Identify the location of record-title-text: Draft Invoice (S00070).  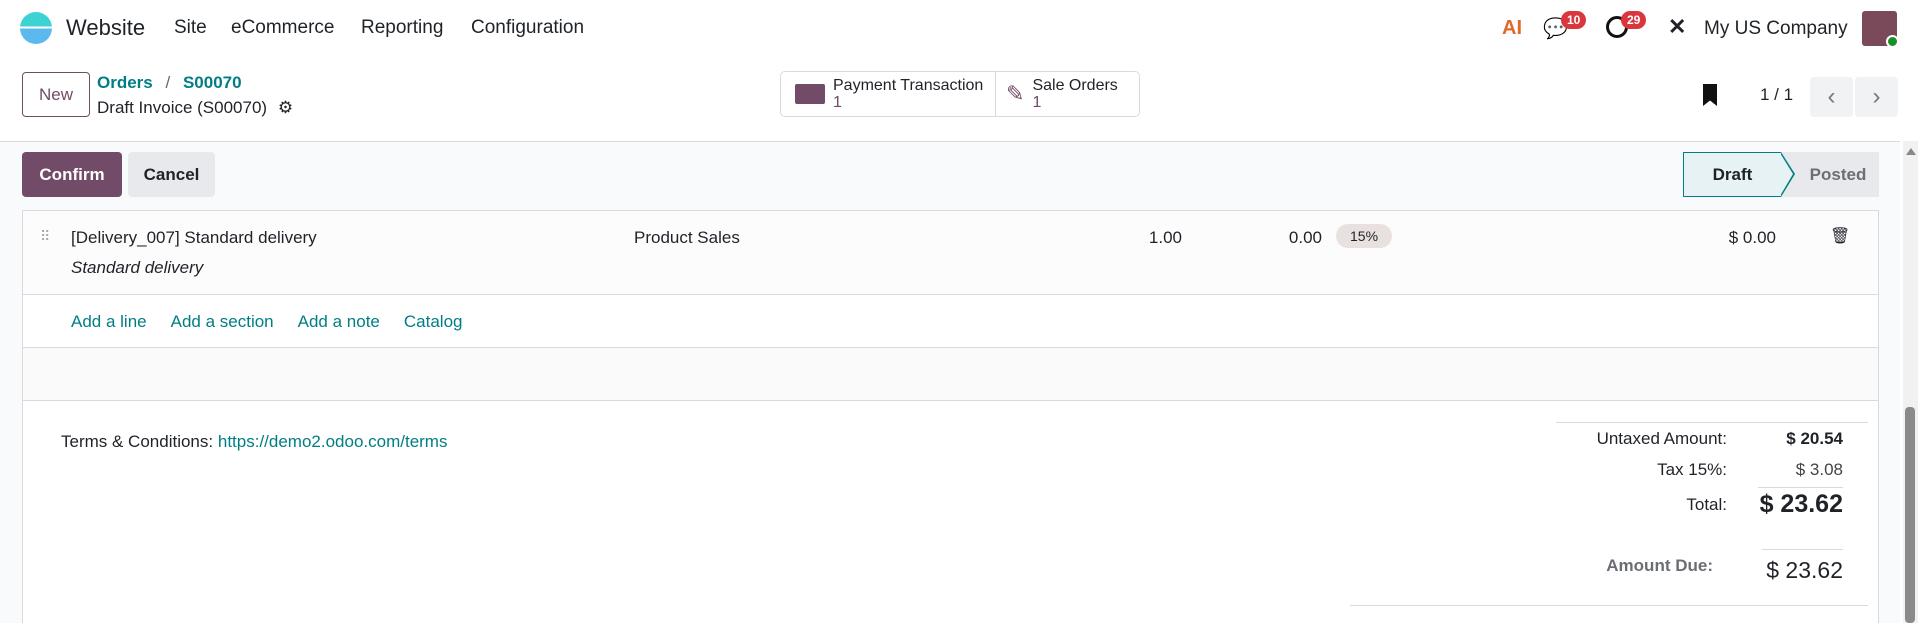
(182, 107).